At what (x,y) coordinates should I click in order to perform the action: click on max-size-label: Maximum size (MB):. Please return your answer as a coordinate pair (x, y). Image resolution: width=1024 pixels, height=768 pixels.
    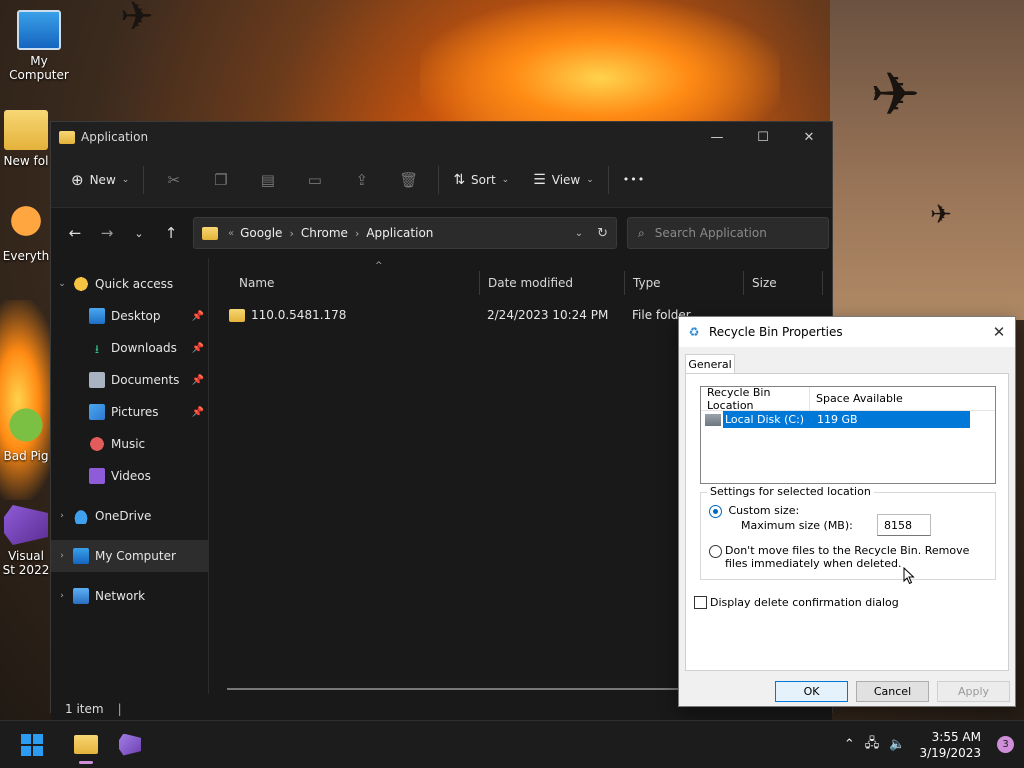
    Looking at the image, I should click on (797, 525).